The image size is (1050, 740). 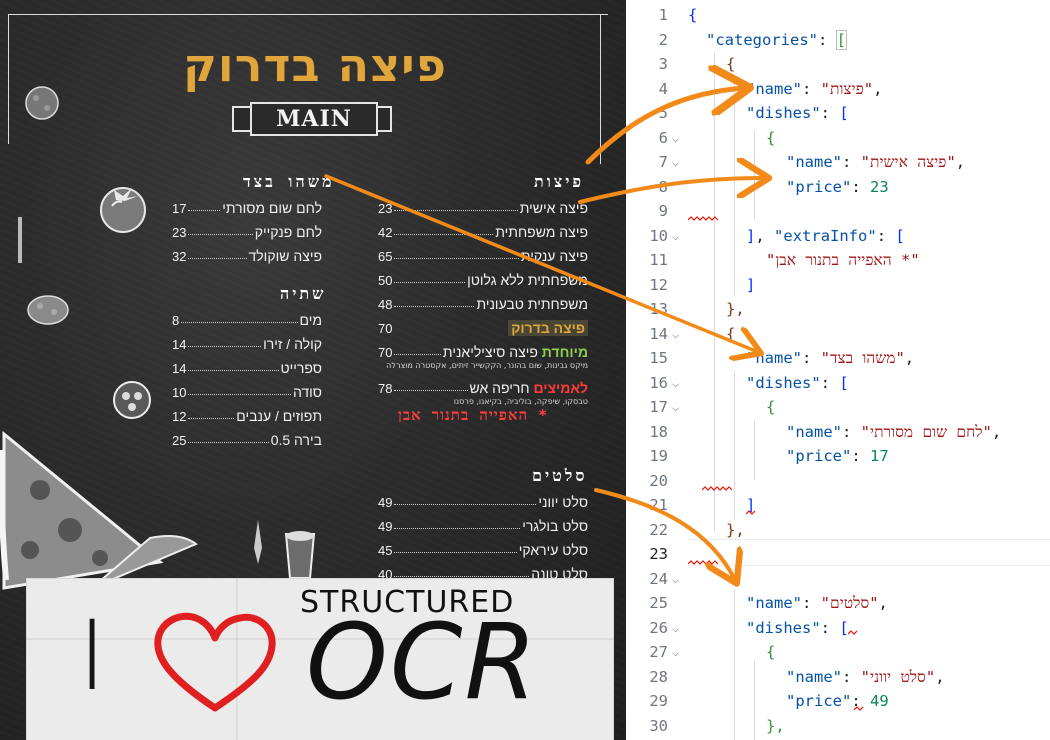 What do you see at coordinates (774, 358) in the screenshot?
I see `json-key: "name"` at bounding box center [774, 358].